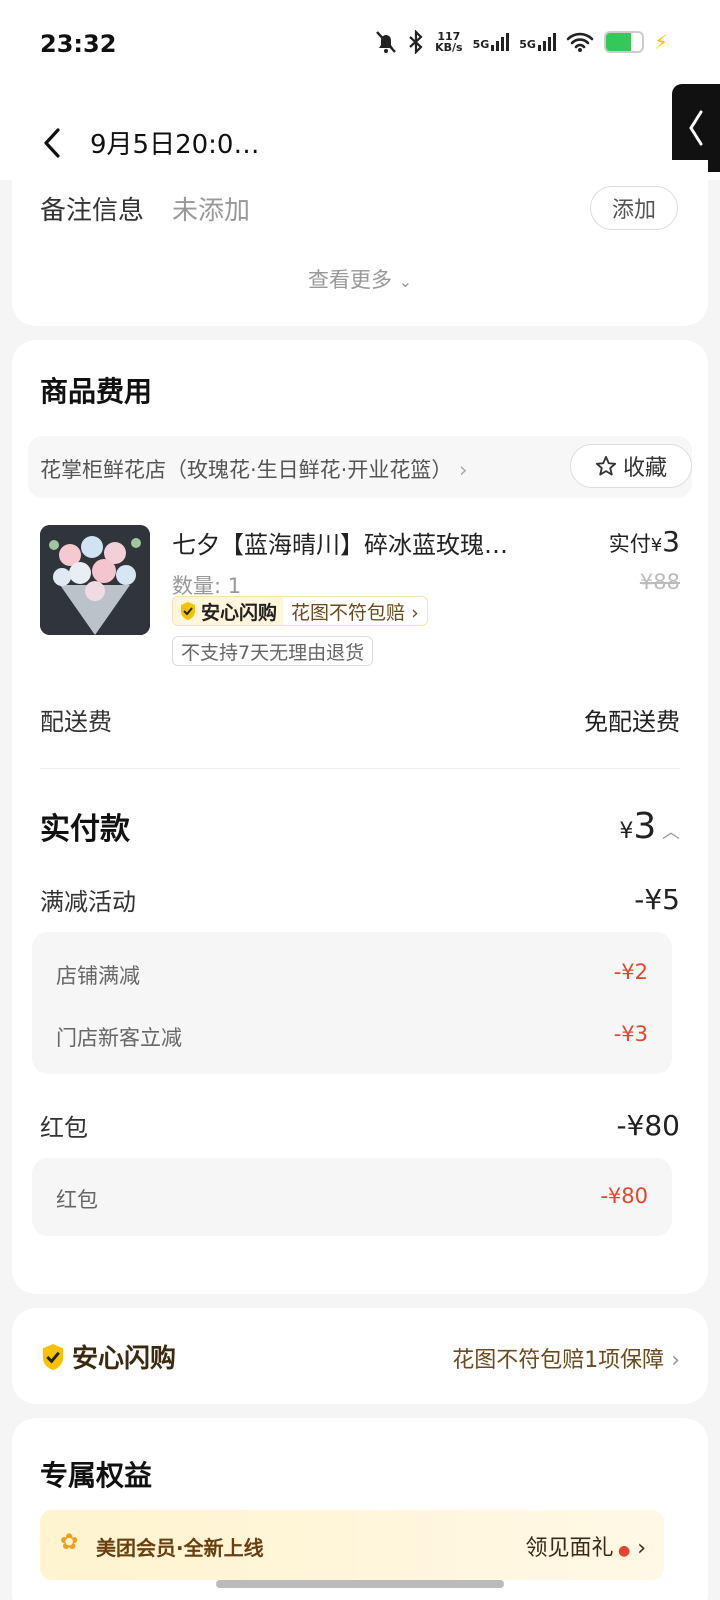  I want to click on delivery-fee-row: 配送费 免配送费, so click(360, 719).